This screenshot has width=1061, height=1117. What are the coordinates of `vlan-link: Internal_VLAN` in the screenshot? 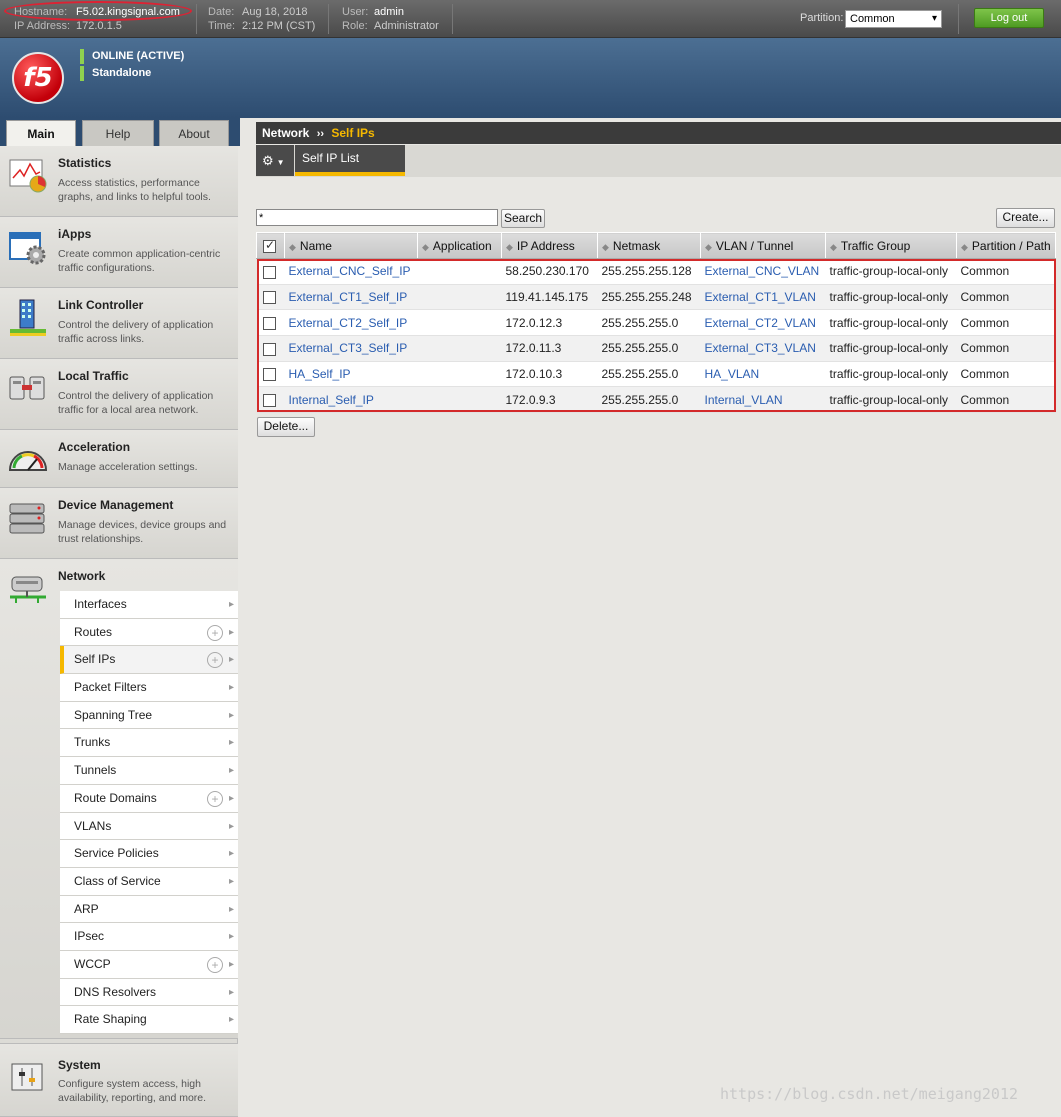 It's located at (744, 400).